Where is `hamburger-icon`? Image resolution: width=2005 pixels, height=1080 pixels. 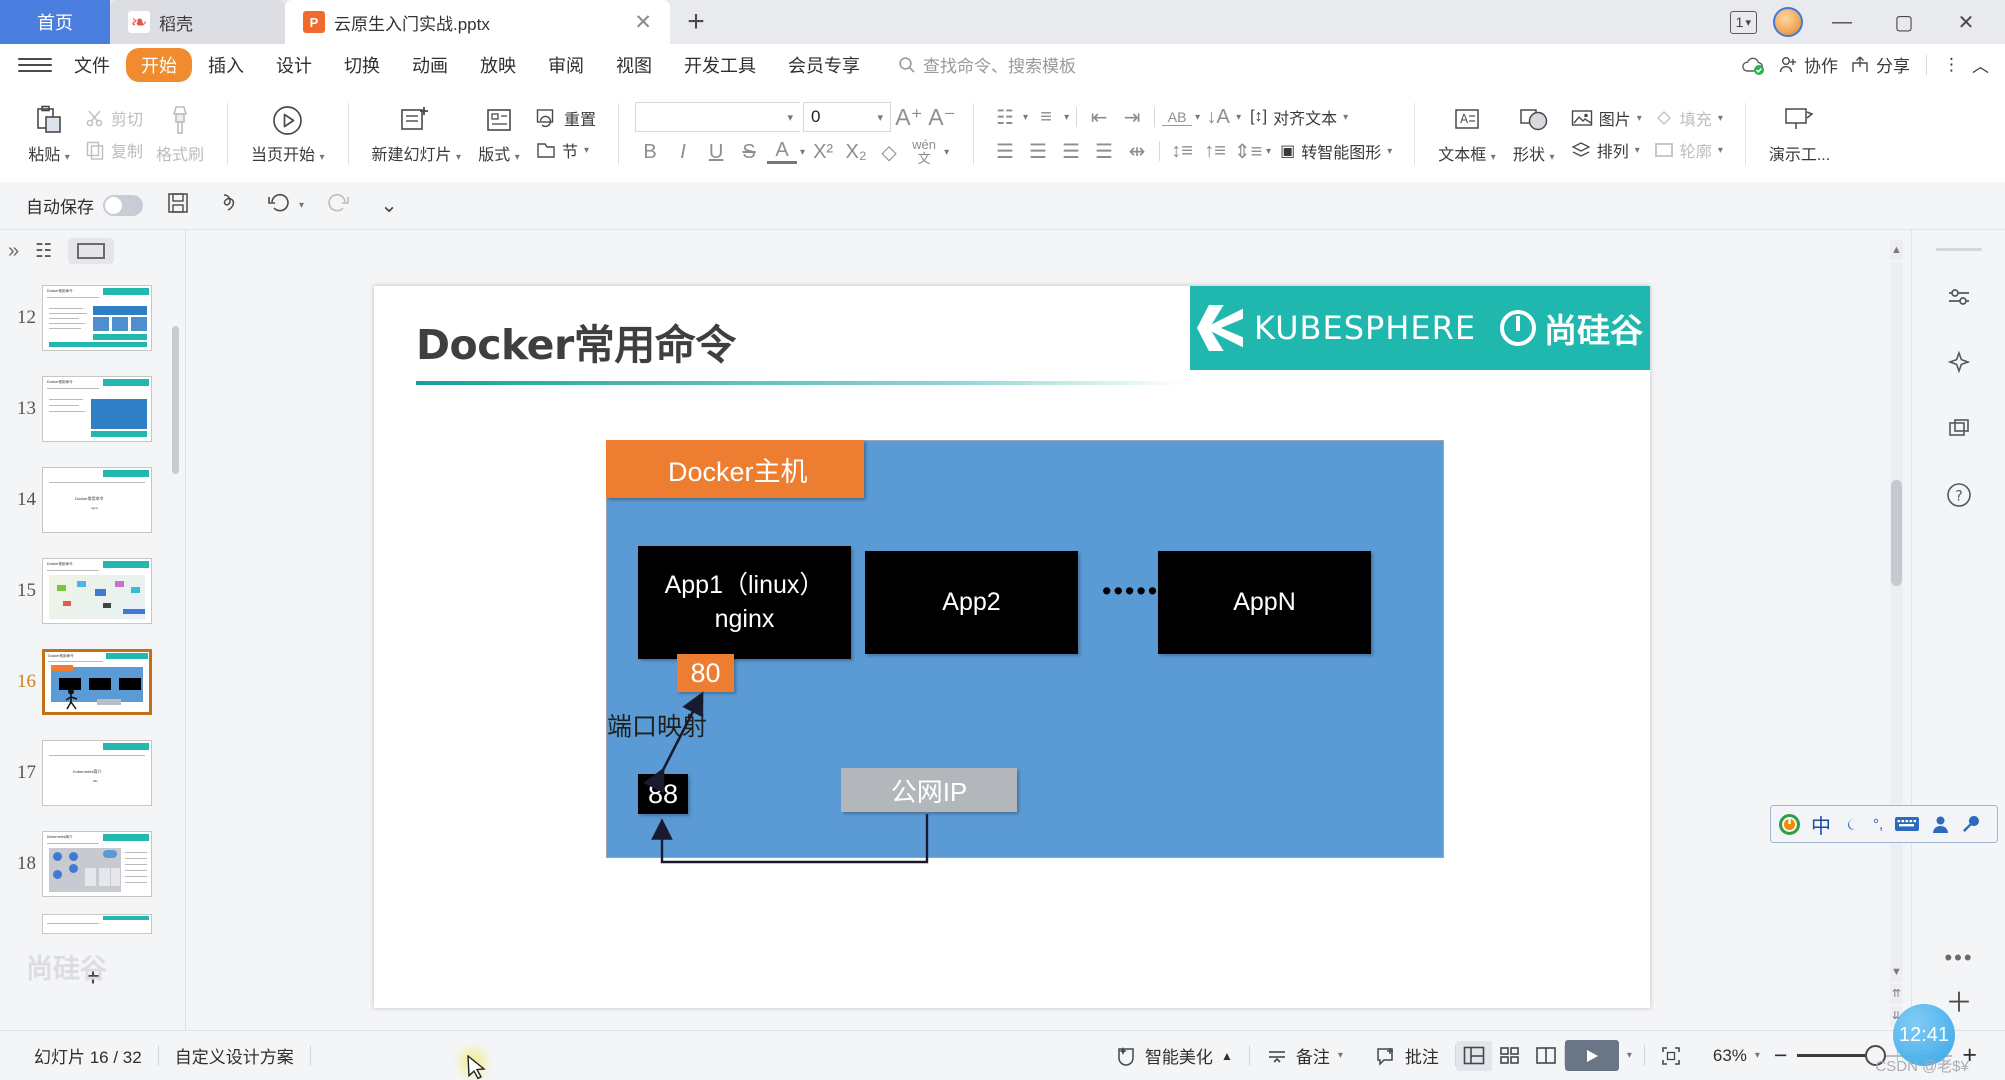 hamburger-icon is located at coordinates (35, 64).